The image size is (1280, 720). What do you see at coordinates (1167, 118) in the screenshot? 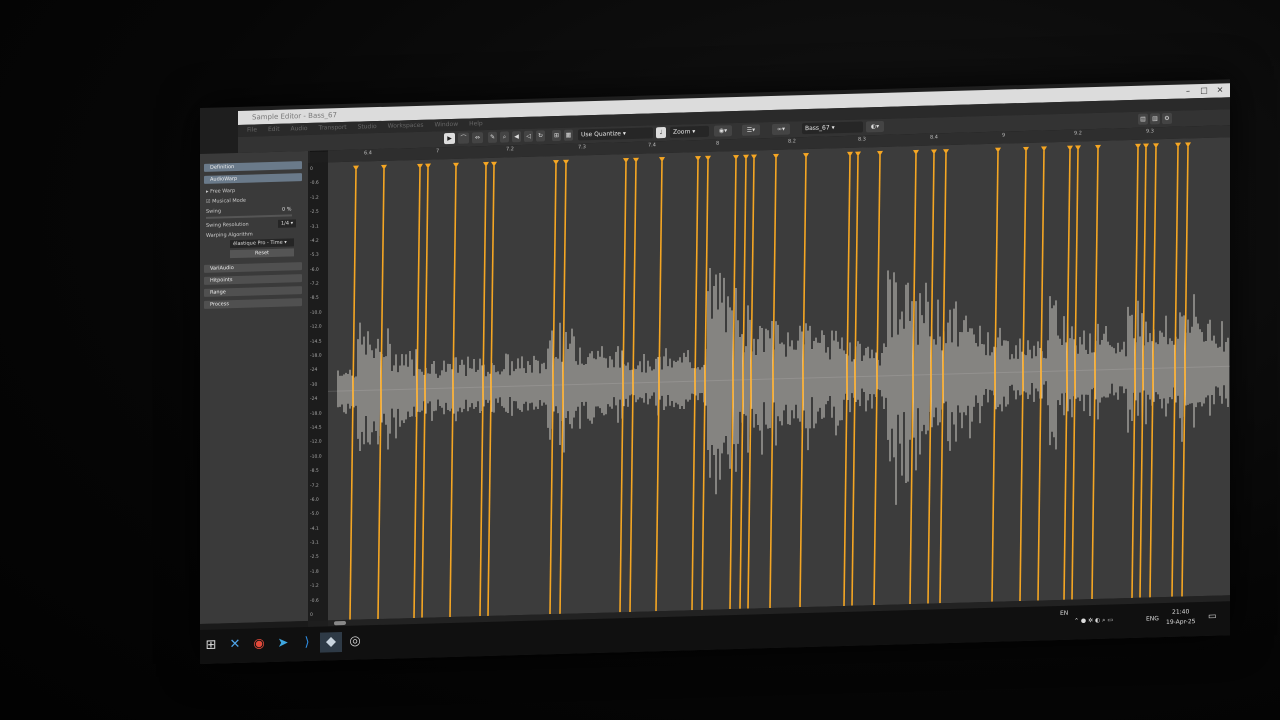
I see `settings-gear-icon: ⚙` at bounding box center [1167, 118].